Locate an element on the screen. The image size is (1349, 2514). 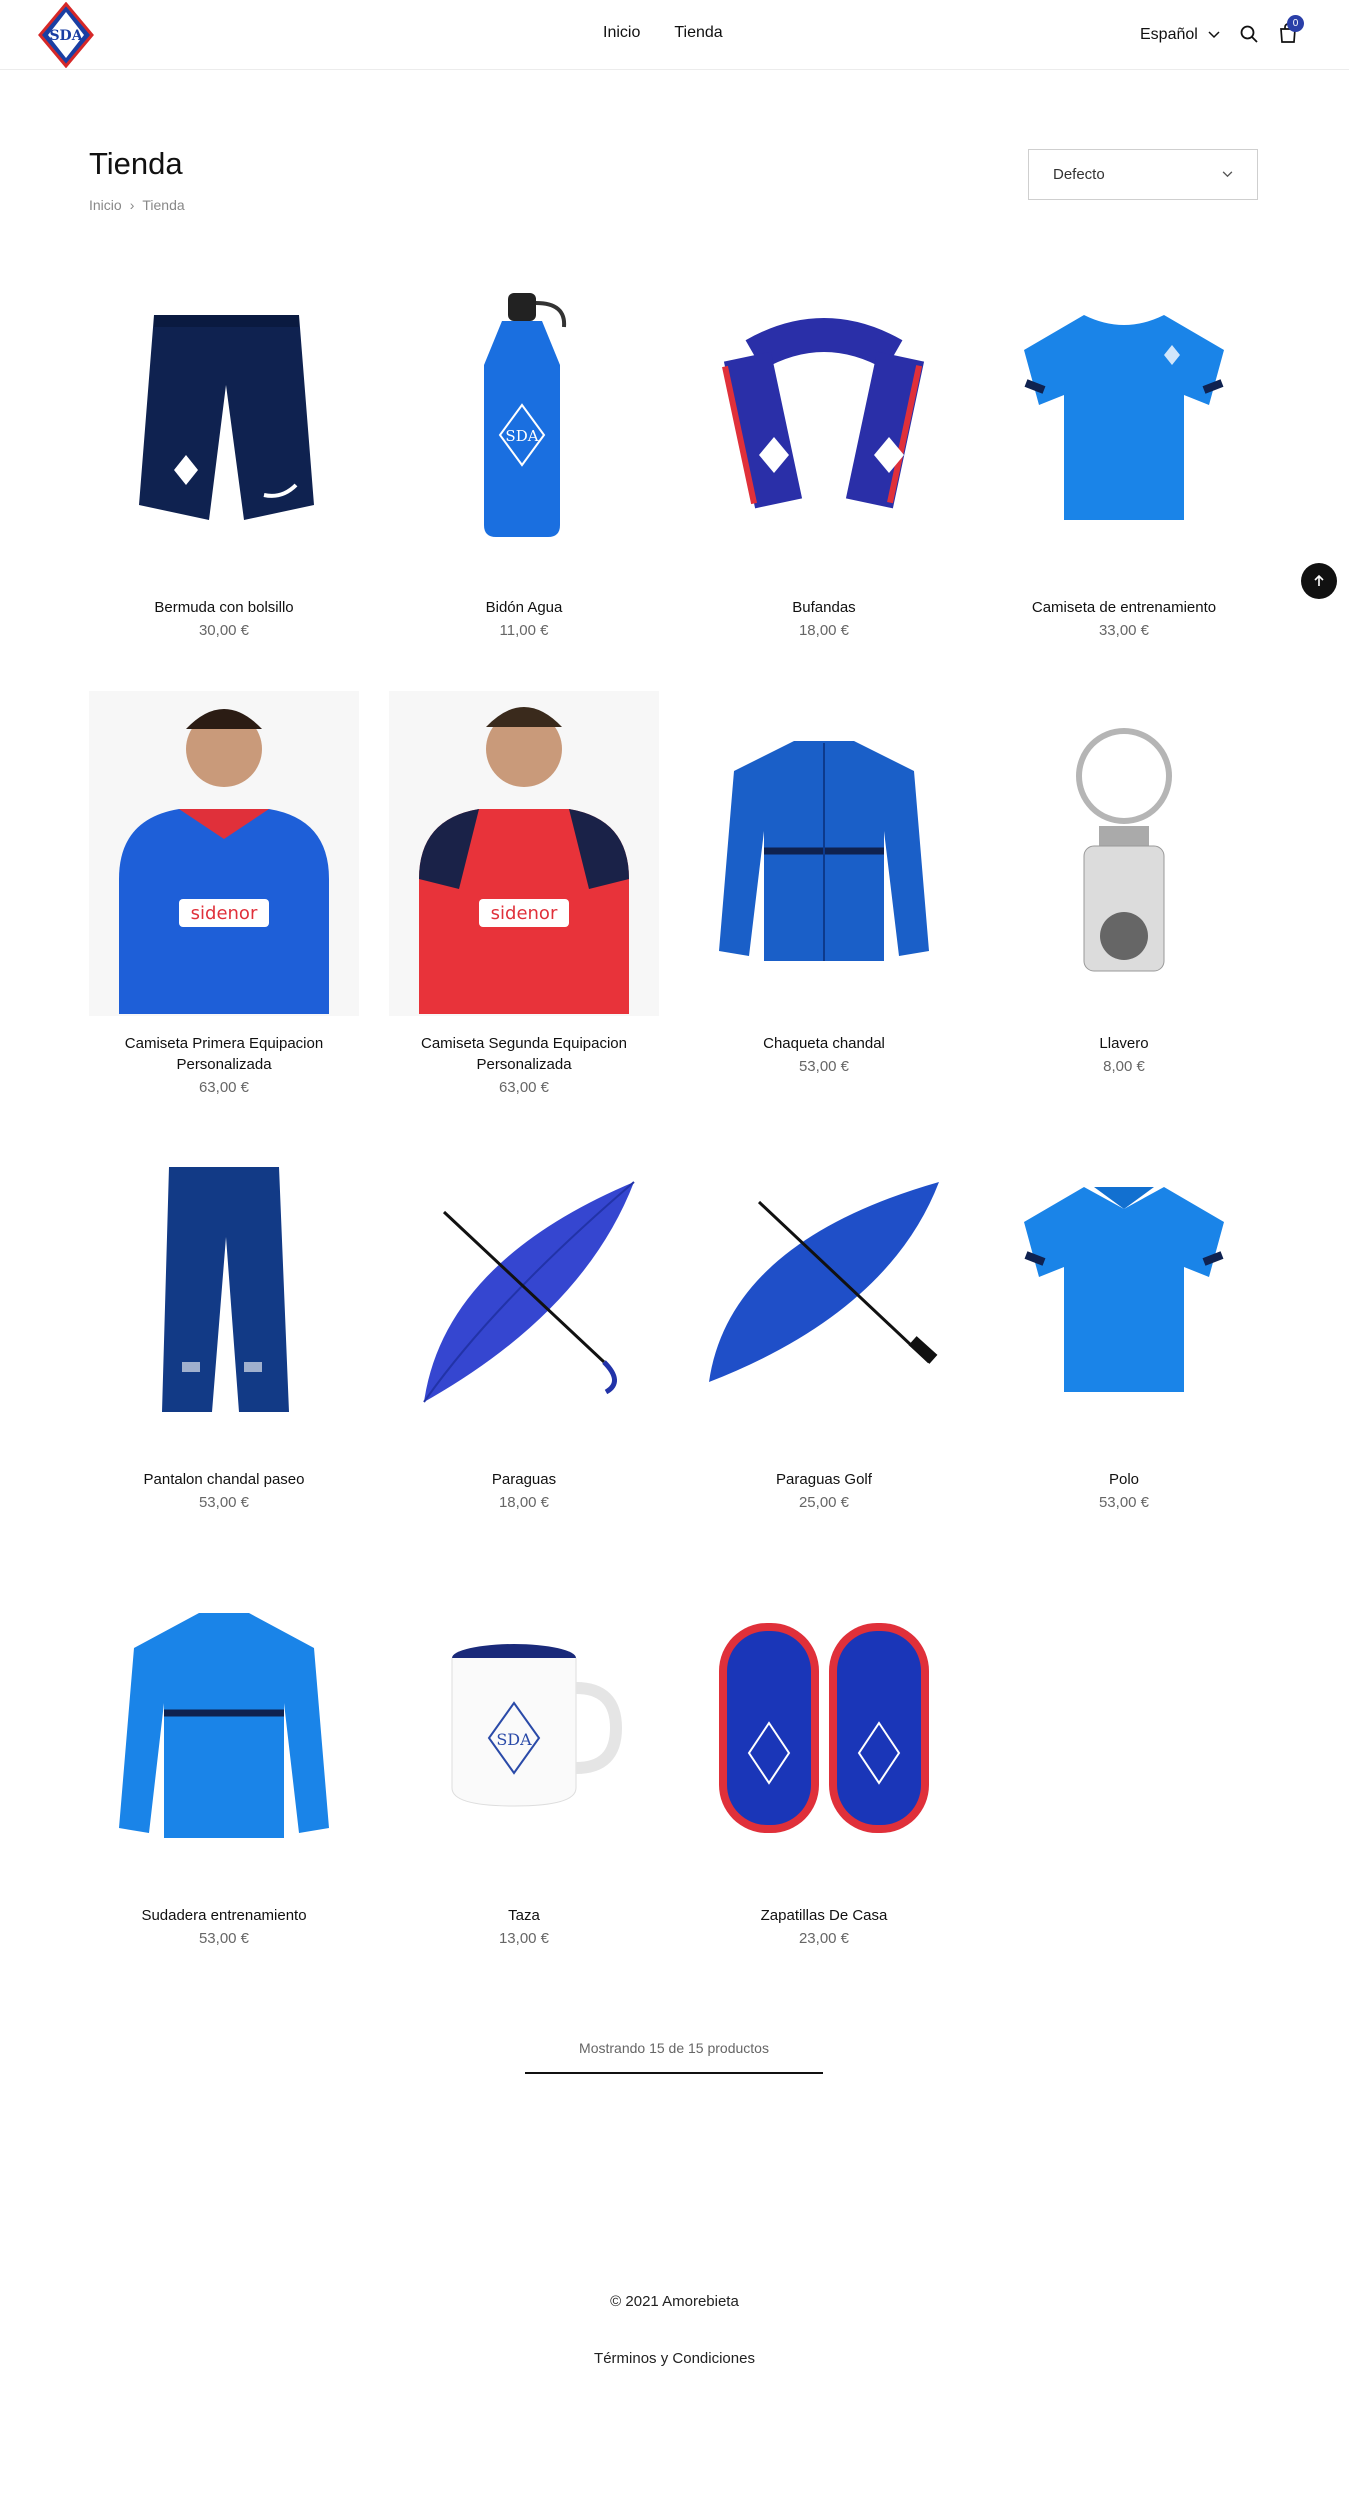
product-card: Camiseta de entrenamiento 33,00 € is located at coordinates (1124, 473).